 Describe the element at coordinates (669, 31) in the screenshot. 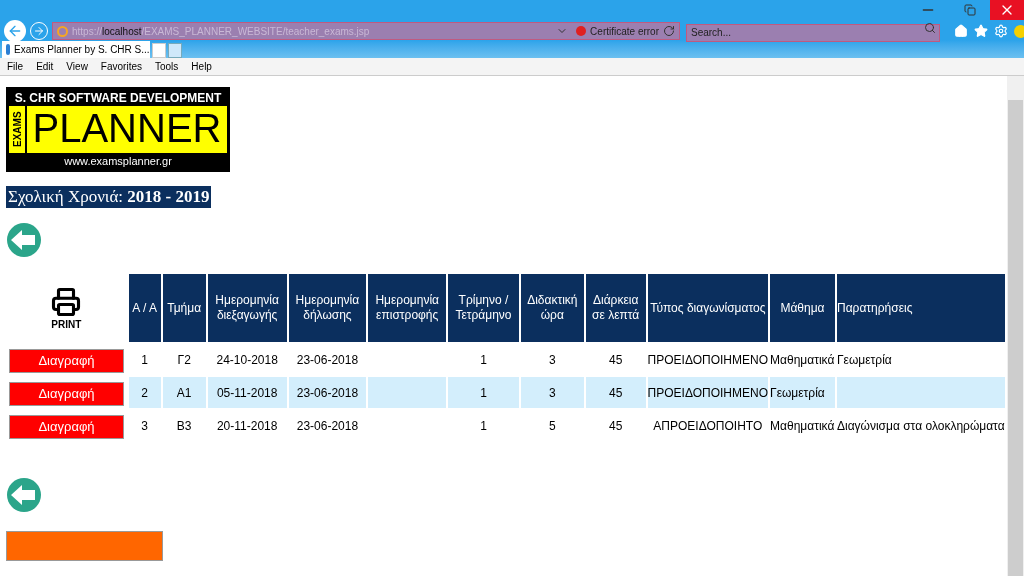

I see `refresh-icon` at that location.